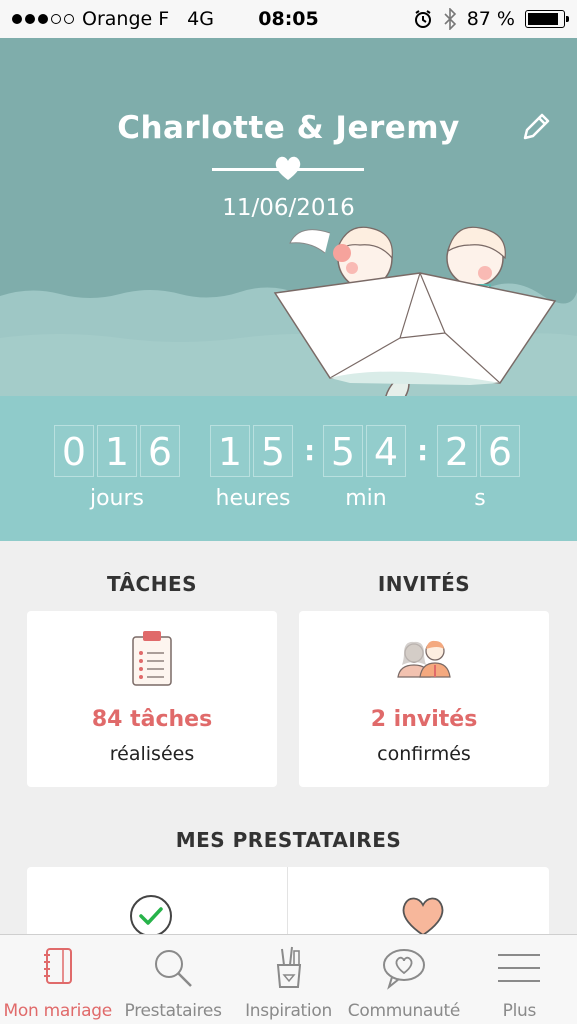  Describe the element at coordinates (519, 1011) in the screenshot. I see `tab-label: Plus` at that location.